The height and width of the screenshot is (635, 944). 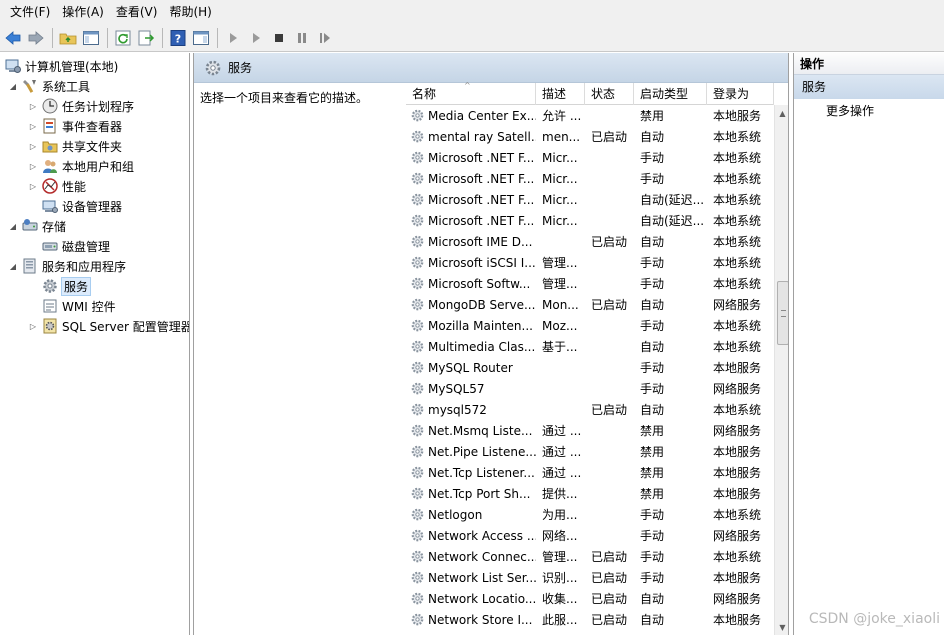 I want to click on more-actions-link: 更多操作, so click(x=869, y=111).